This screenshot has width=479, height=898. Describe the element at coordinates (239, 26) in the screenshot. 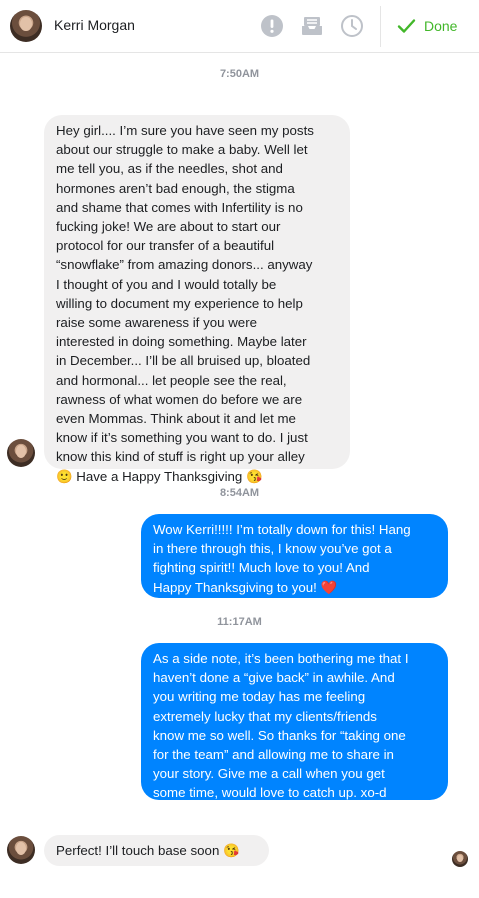

I see `conversation-header: Kerri Morgan Done` at that location.